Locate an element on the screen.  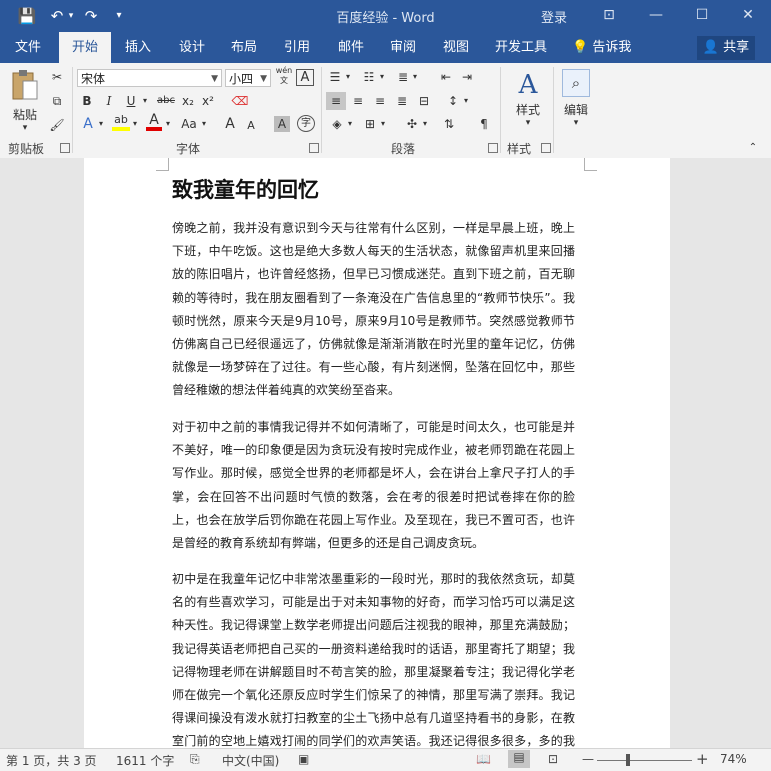
phonetic-guide-button: wén 文 is located at coordinates (284, 76).